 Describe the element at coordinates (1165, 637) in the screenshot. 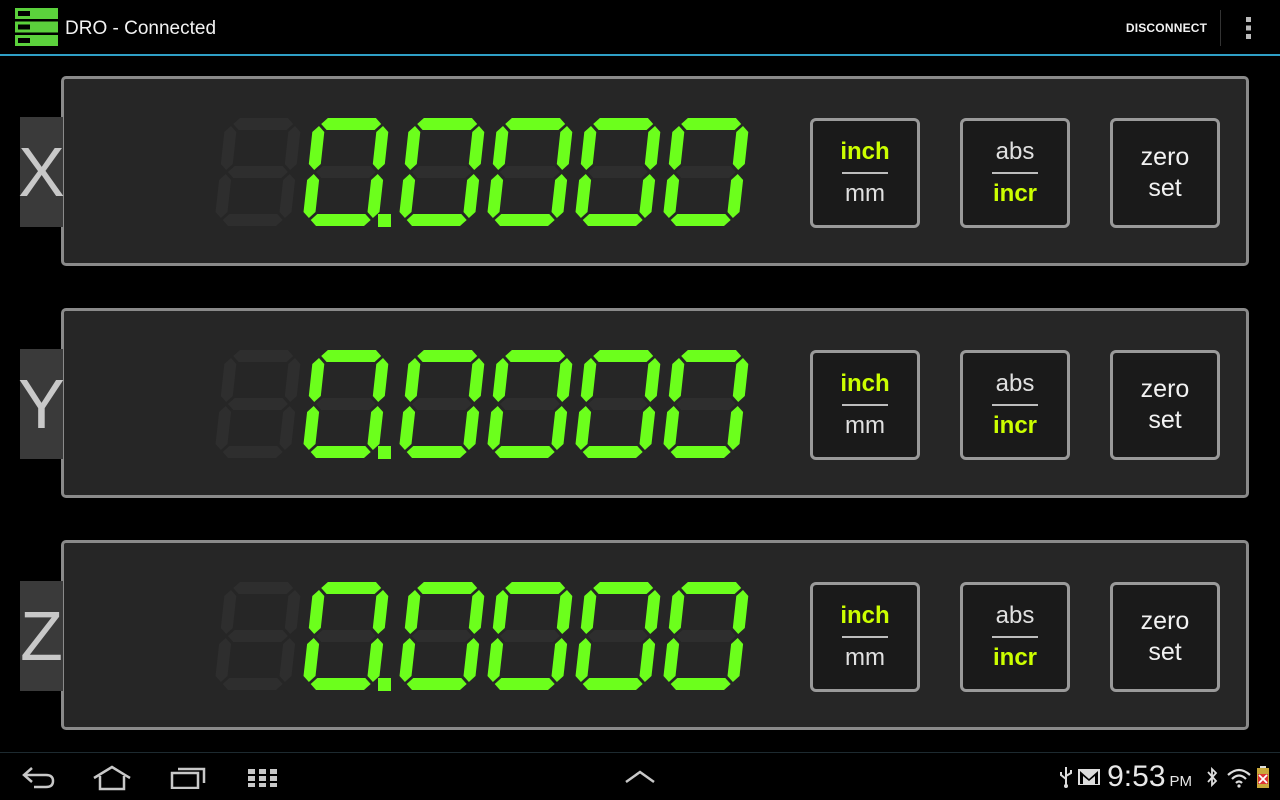

I see `zero-set-button-z: zero set` at that location.